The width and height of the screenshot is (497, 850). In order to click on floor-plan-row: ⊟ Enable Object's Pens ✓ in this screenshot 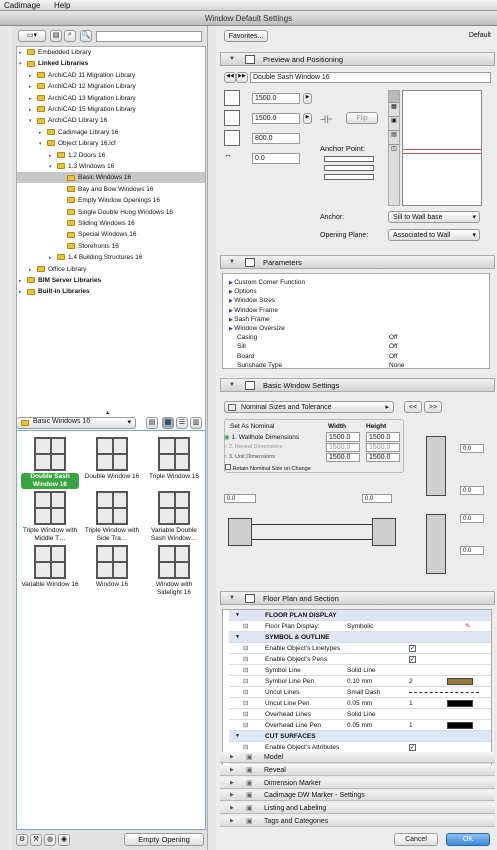, I will do `click(360, 659)`.